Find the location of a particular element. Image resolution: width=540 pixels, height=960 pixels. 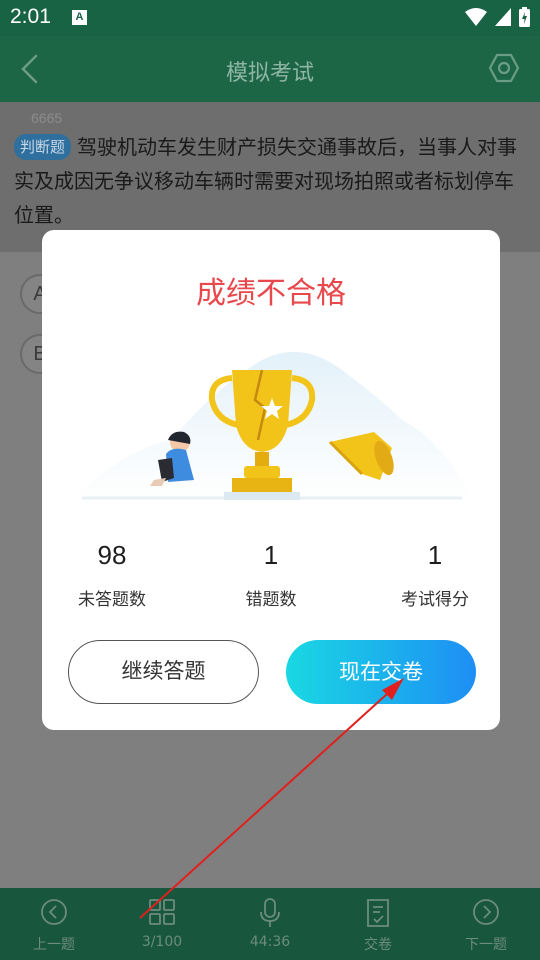

voice-tab: 44:36 is located at coordinates (270, 924).